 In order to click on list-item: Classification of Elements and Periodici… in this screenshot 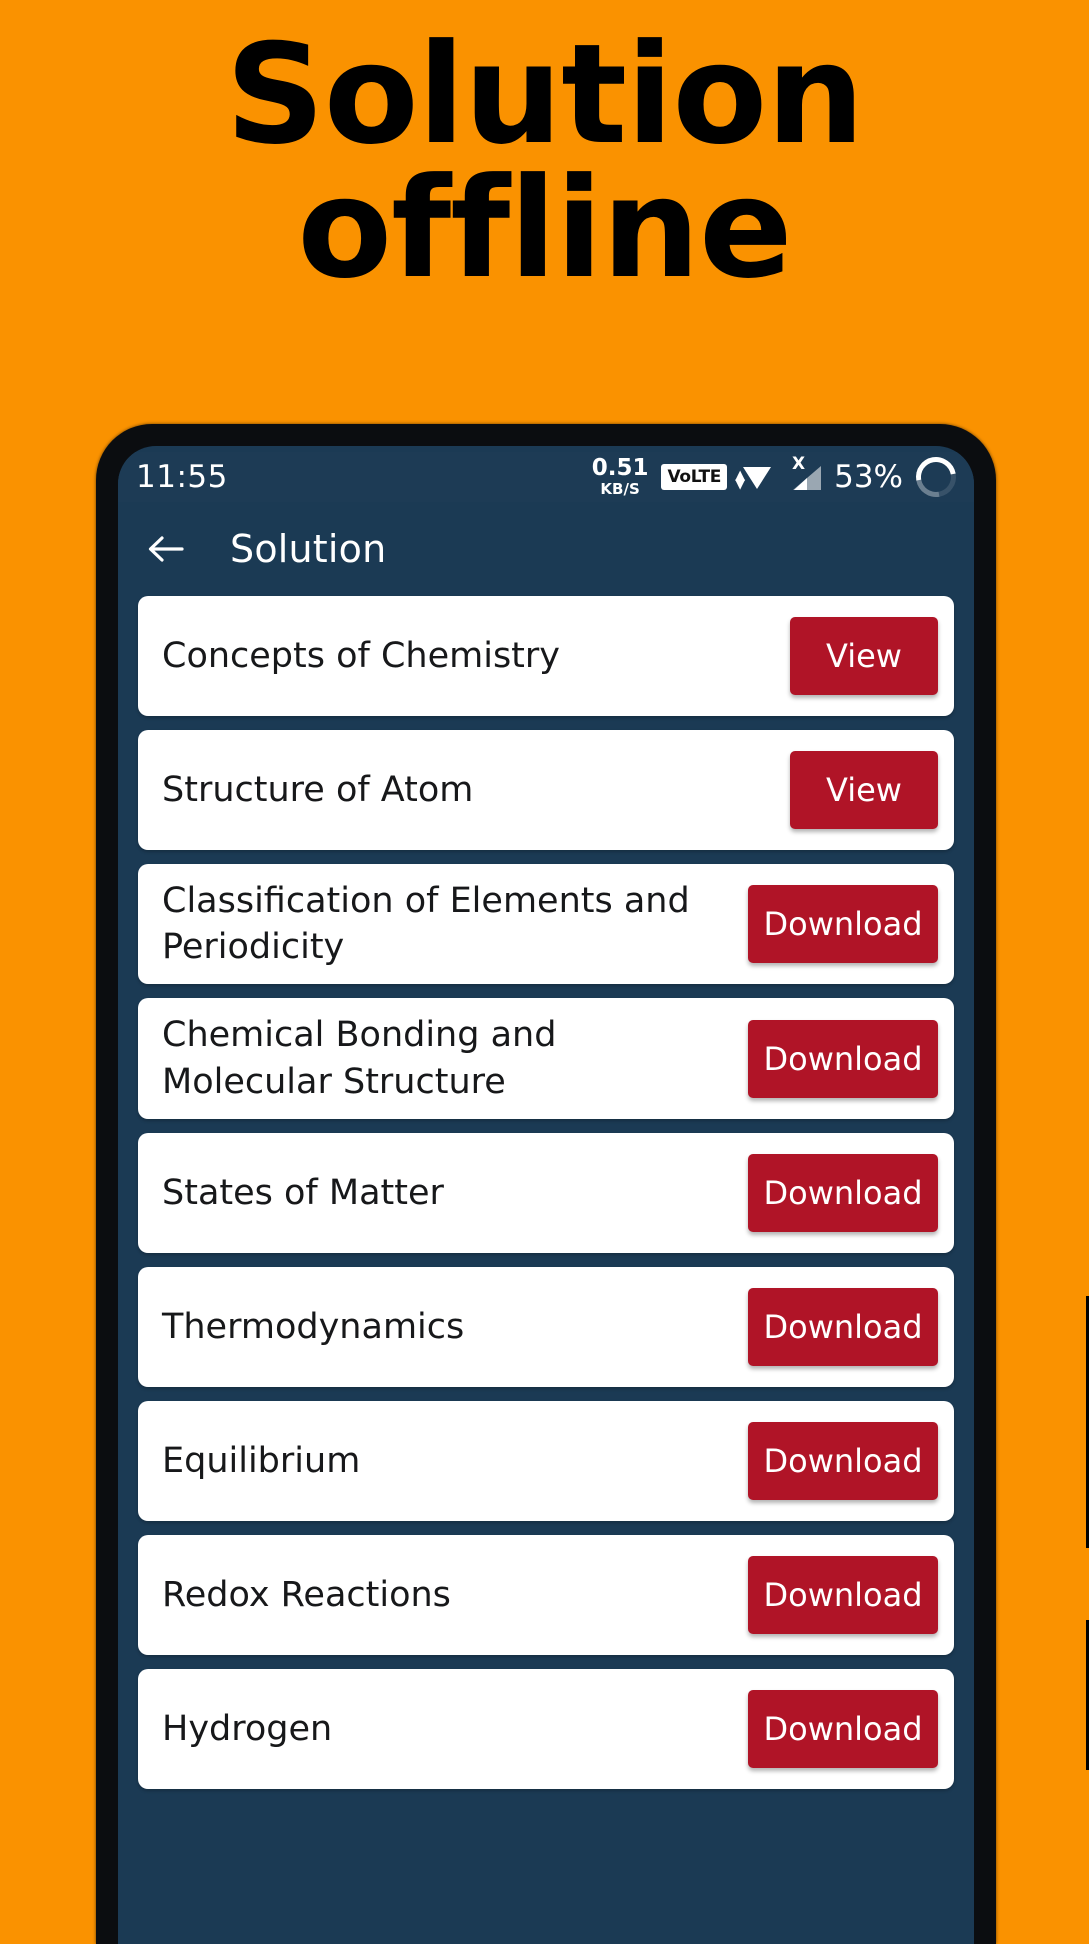, I will do `click(546, 924)`.